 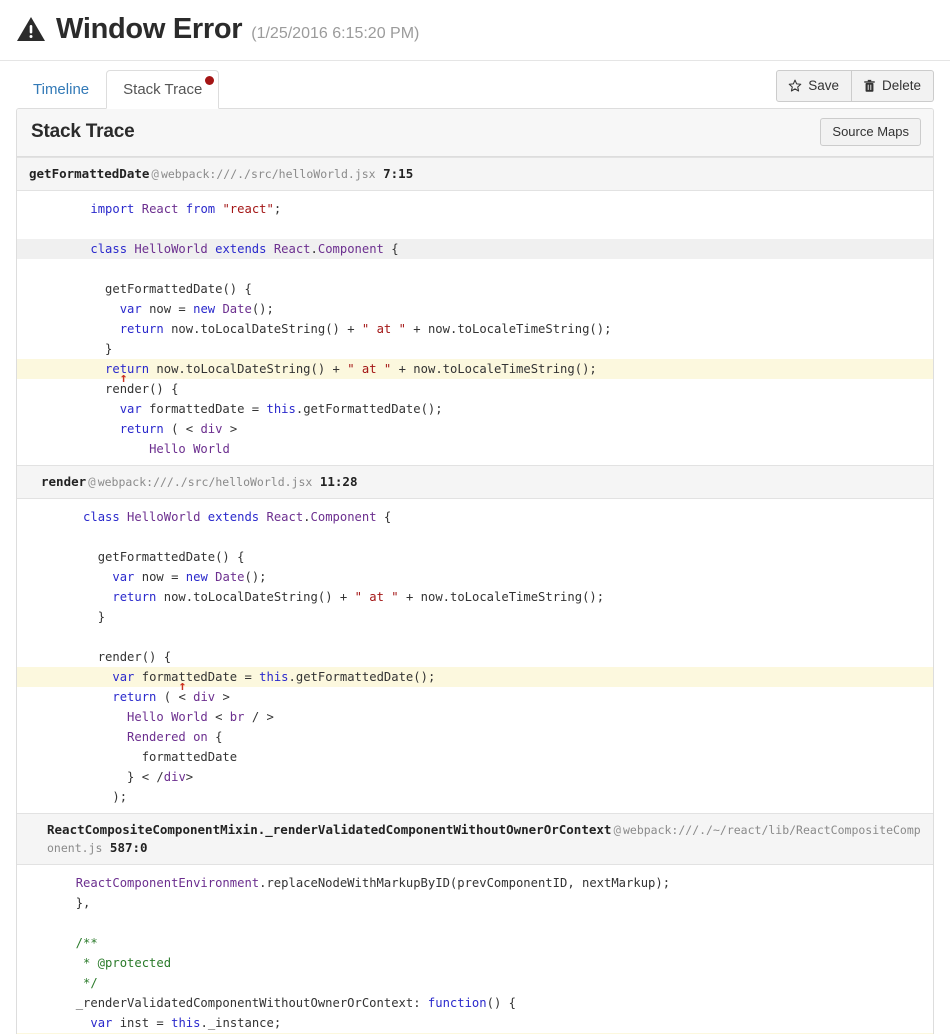 I want to click on stack-frame-position: 7:15, so click(x=398, y=173).